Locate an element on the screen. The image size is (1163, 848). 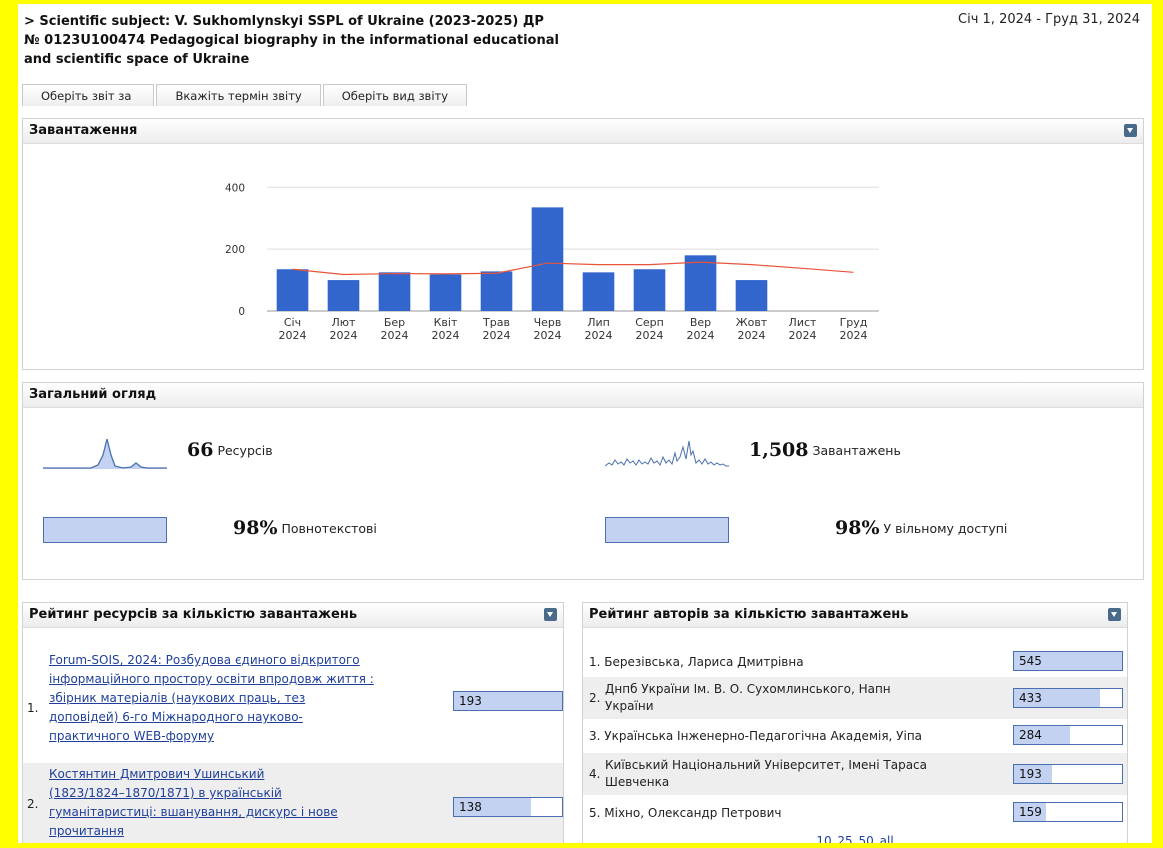
x-tick-label: Лист is located at coordinates (803, 322).